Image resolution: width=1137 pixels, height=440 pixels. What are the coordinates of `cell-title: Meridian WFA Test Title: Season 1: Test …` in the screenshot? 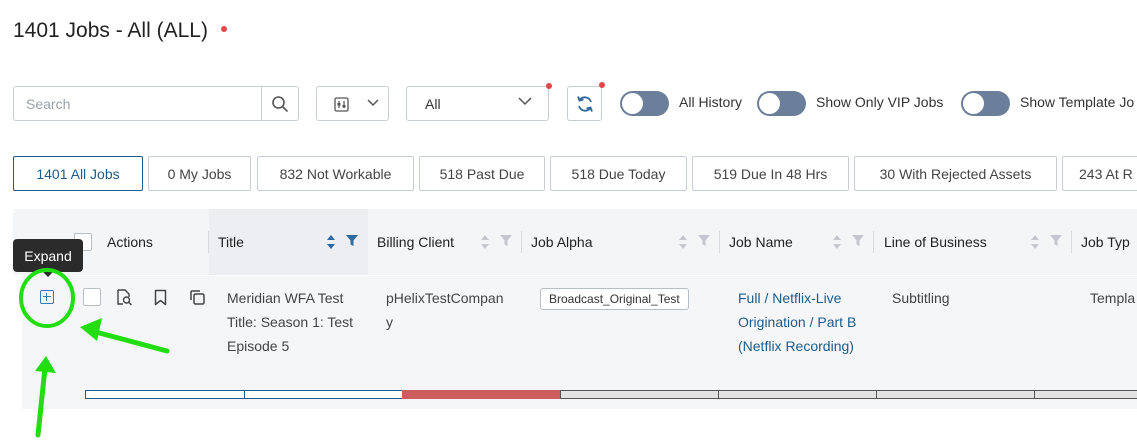 It's located at (290, 322).